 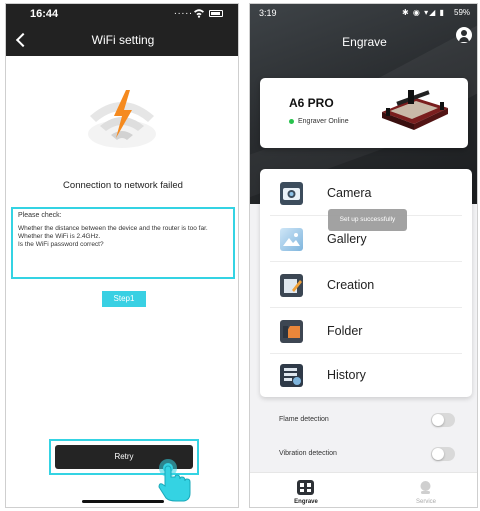 What do you see at coordinates (216, 13) in the screenshot?
I see `battery-icon` at bounding box center [216, 13].